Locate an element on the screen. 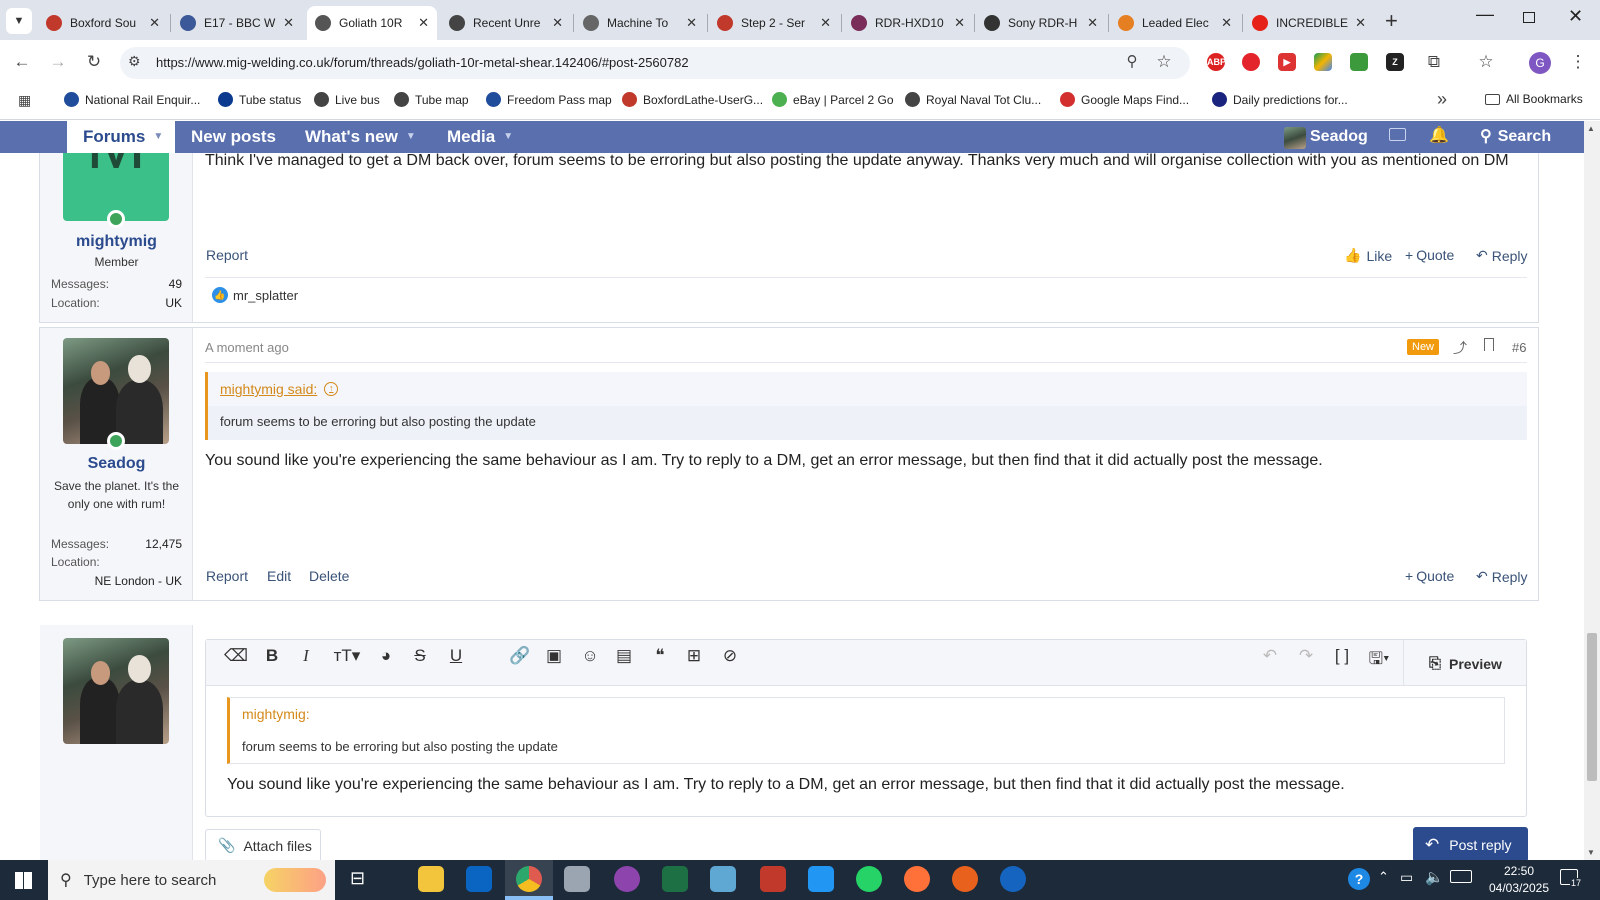 This screenshot has width=1600, height=900. nav-new-posts: New posts is located at coordinates (233, 137).